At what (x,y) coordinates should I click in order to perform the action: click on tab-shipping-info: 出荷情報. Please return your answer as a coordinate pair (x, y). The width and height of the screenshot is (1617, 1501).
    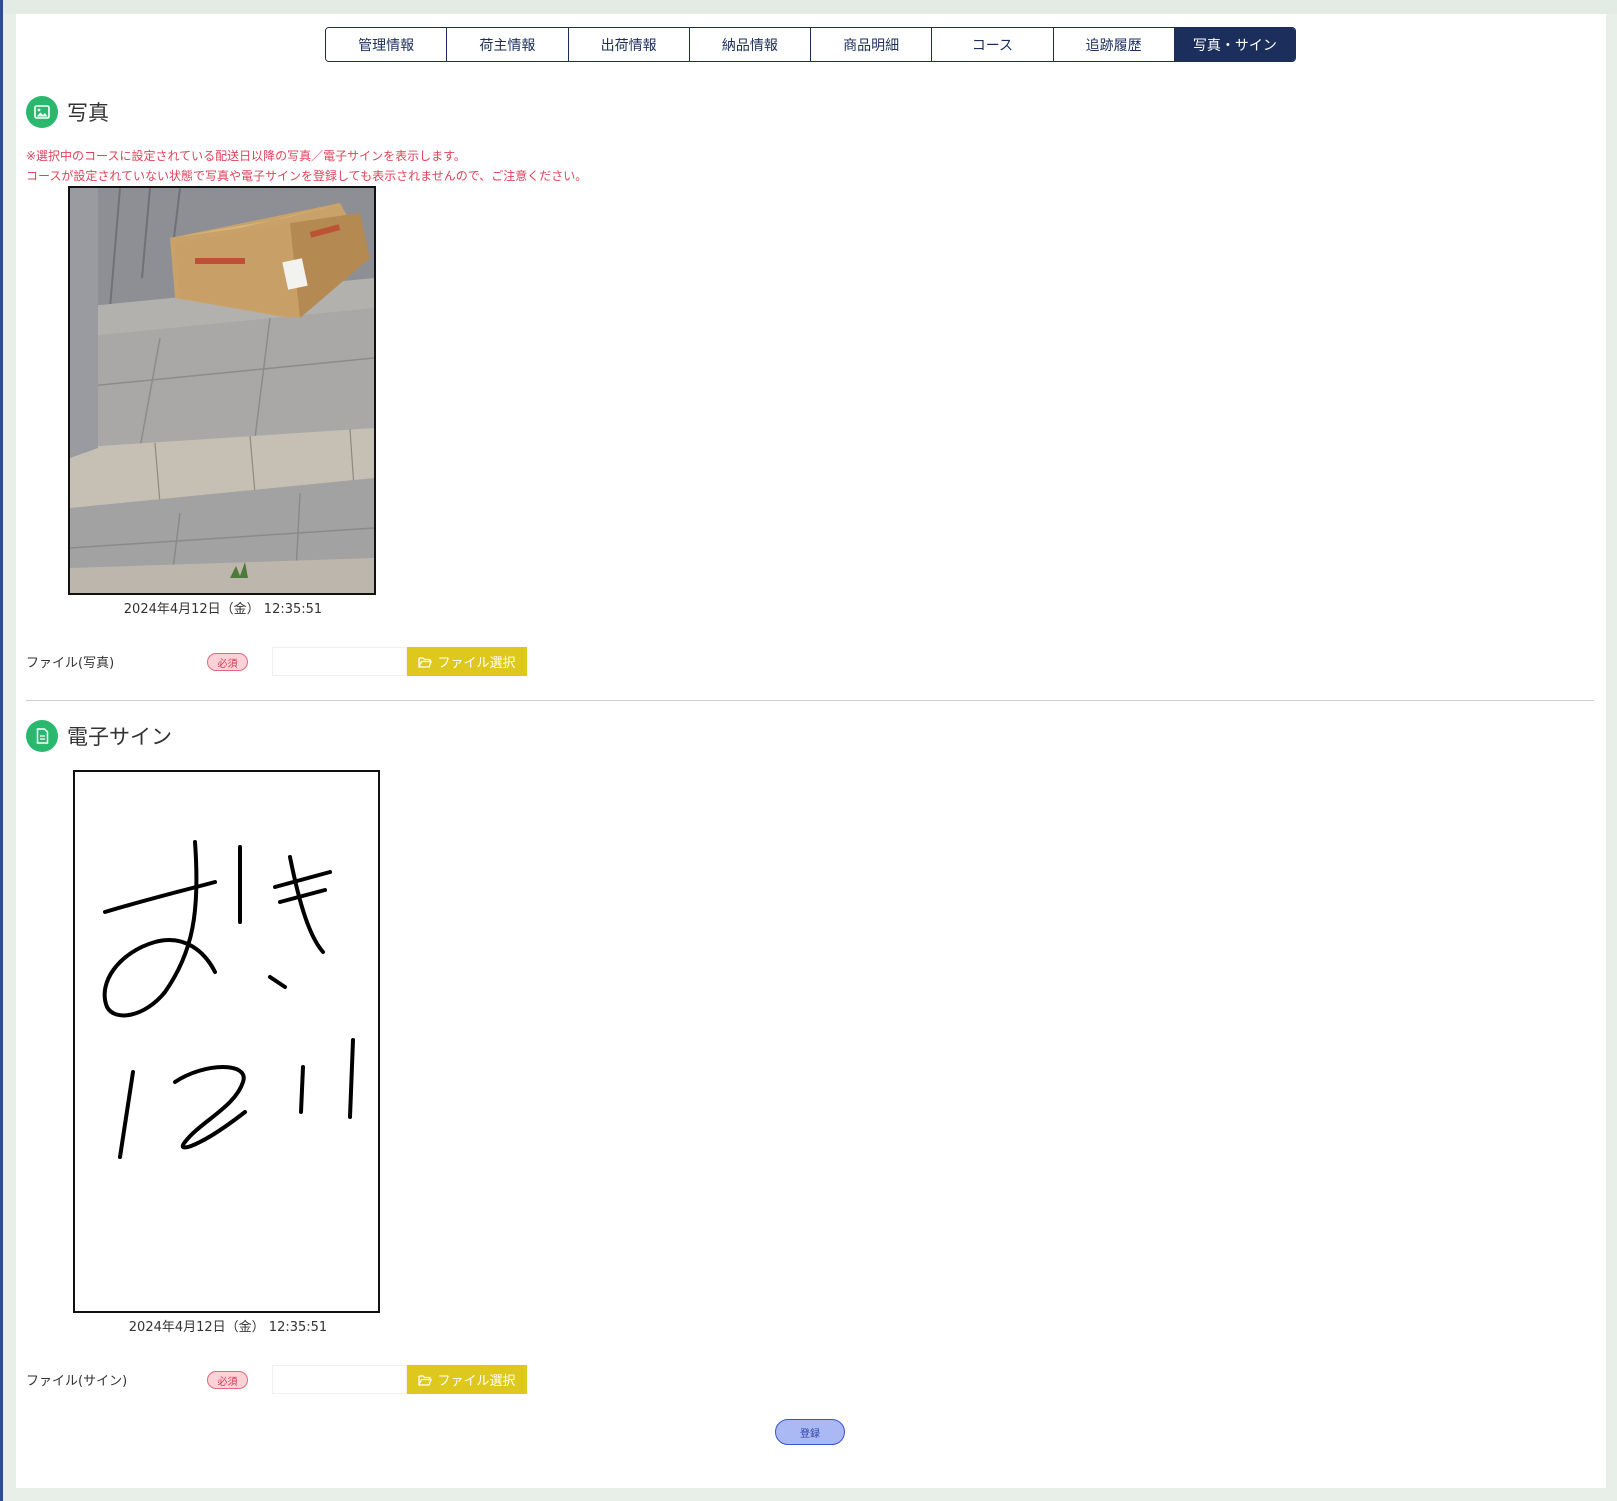
    Looking at the image, I should click on (629, 44).